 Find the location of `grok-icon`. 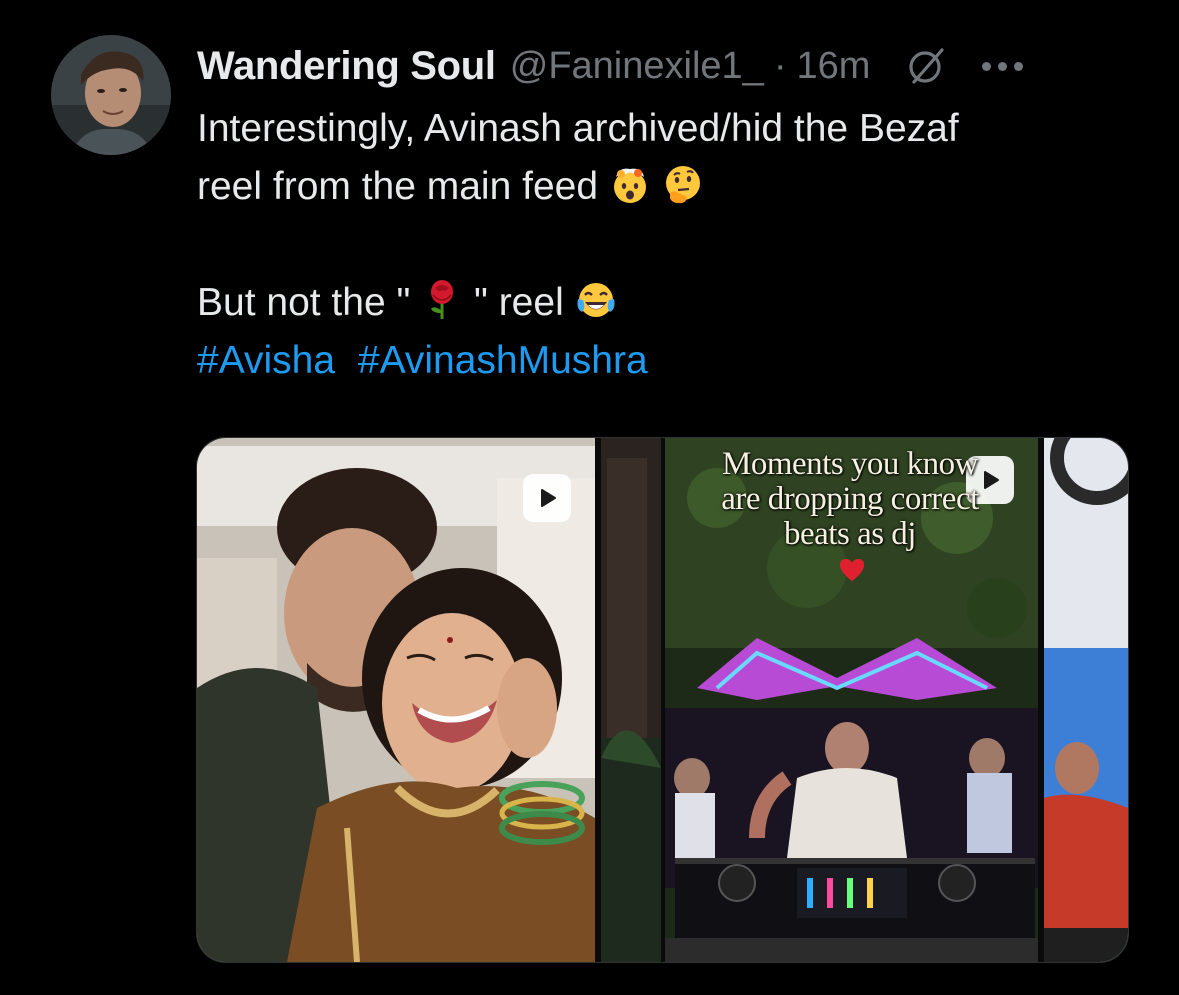

grok-icon is located at coordinates (926, 66).